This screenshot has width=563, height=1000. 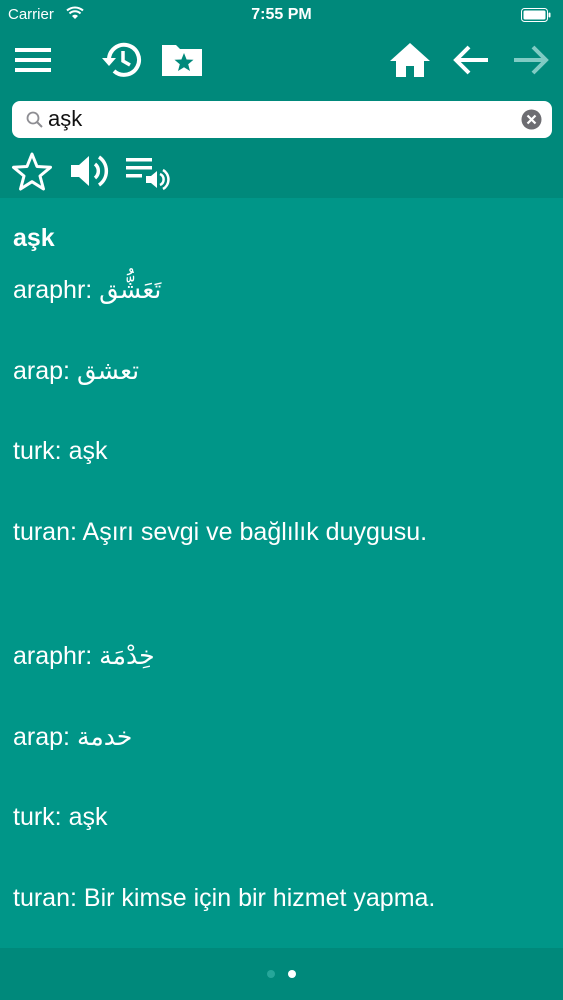 I want to click on search-input, so click(x=283, y=119).